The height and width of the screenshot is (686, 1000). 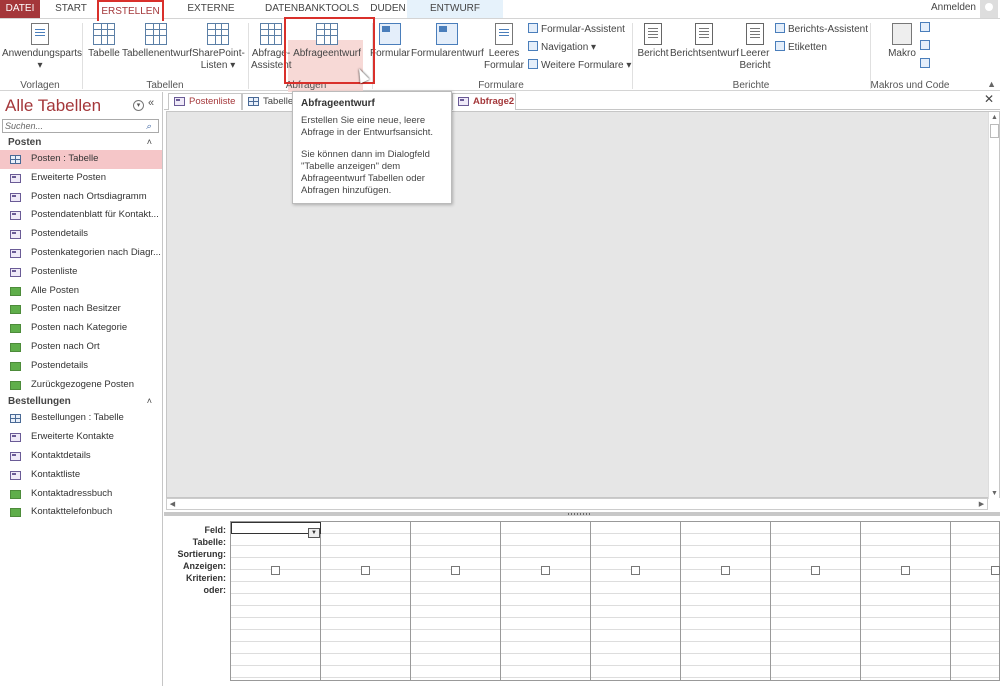 What do you see at coordinates (72, 493) in the screenshot?
I see `nav-item-label: Kontaktadressbuch` at bounding box center [72, 493].